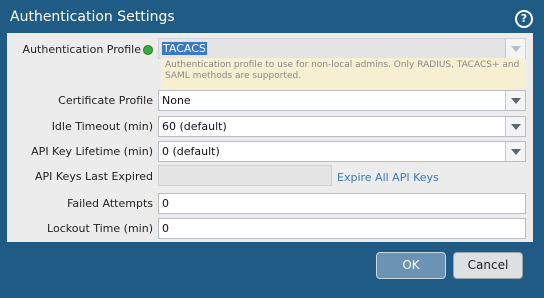 The image size is (544, 298). What do you see at coordinates (92, 151) in the screenshot?
I see `api-key-lifetime-label: API Key Lifetime (min)` at bounding box center [92, 151].